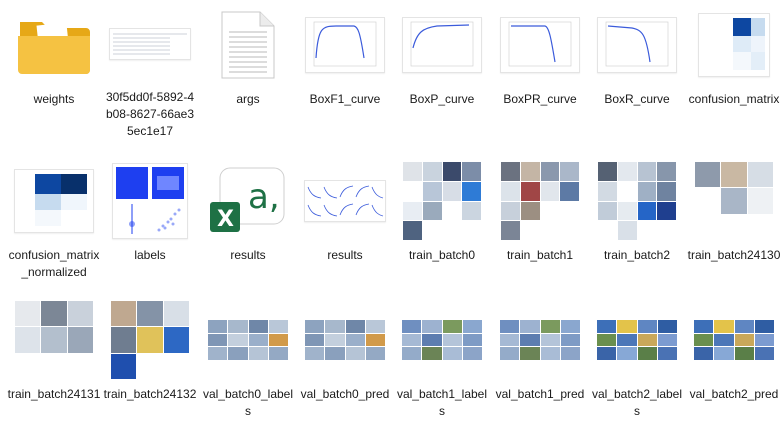 This screenshot has height=435, width=784. What do you see at coordinates (637, 402) in the screenshot?
I see `file-name: val_batch2_labels` at bounding box center [637, 402].